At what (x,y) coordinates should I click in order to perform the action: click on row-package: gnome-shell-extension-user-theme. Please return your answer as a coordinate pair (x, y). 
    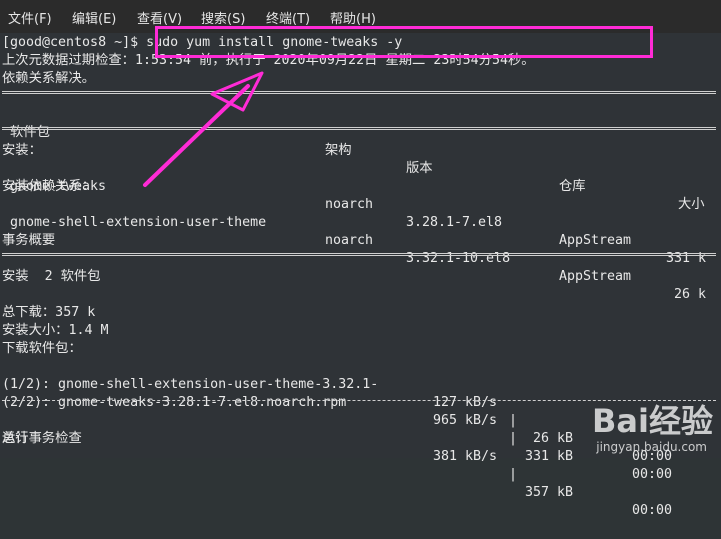
    Looking at the image, I should click on (138, 223).